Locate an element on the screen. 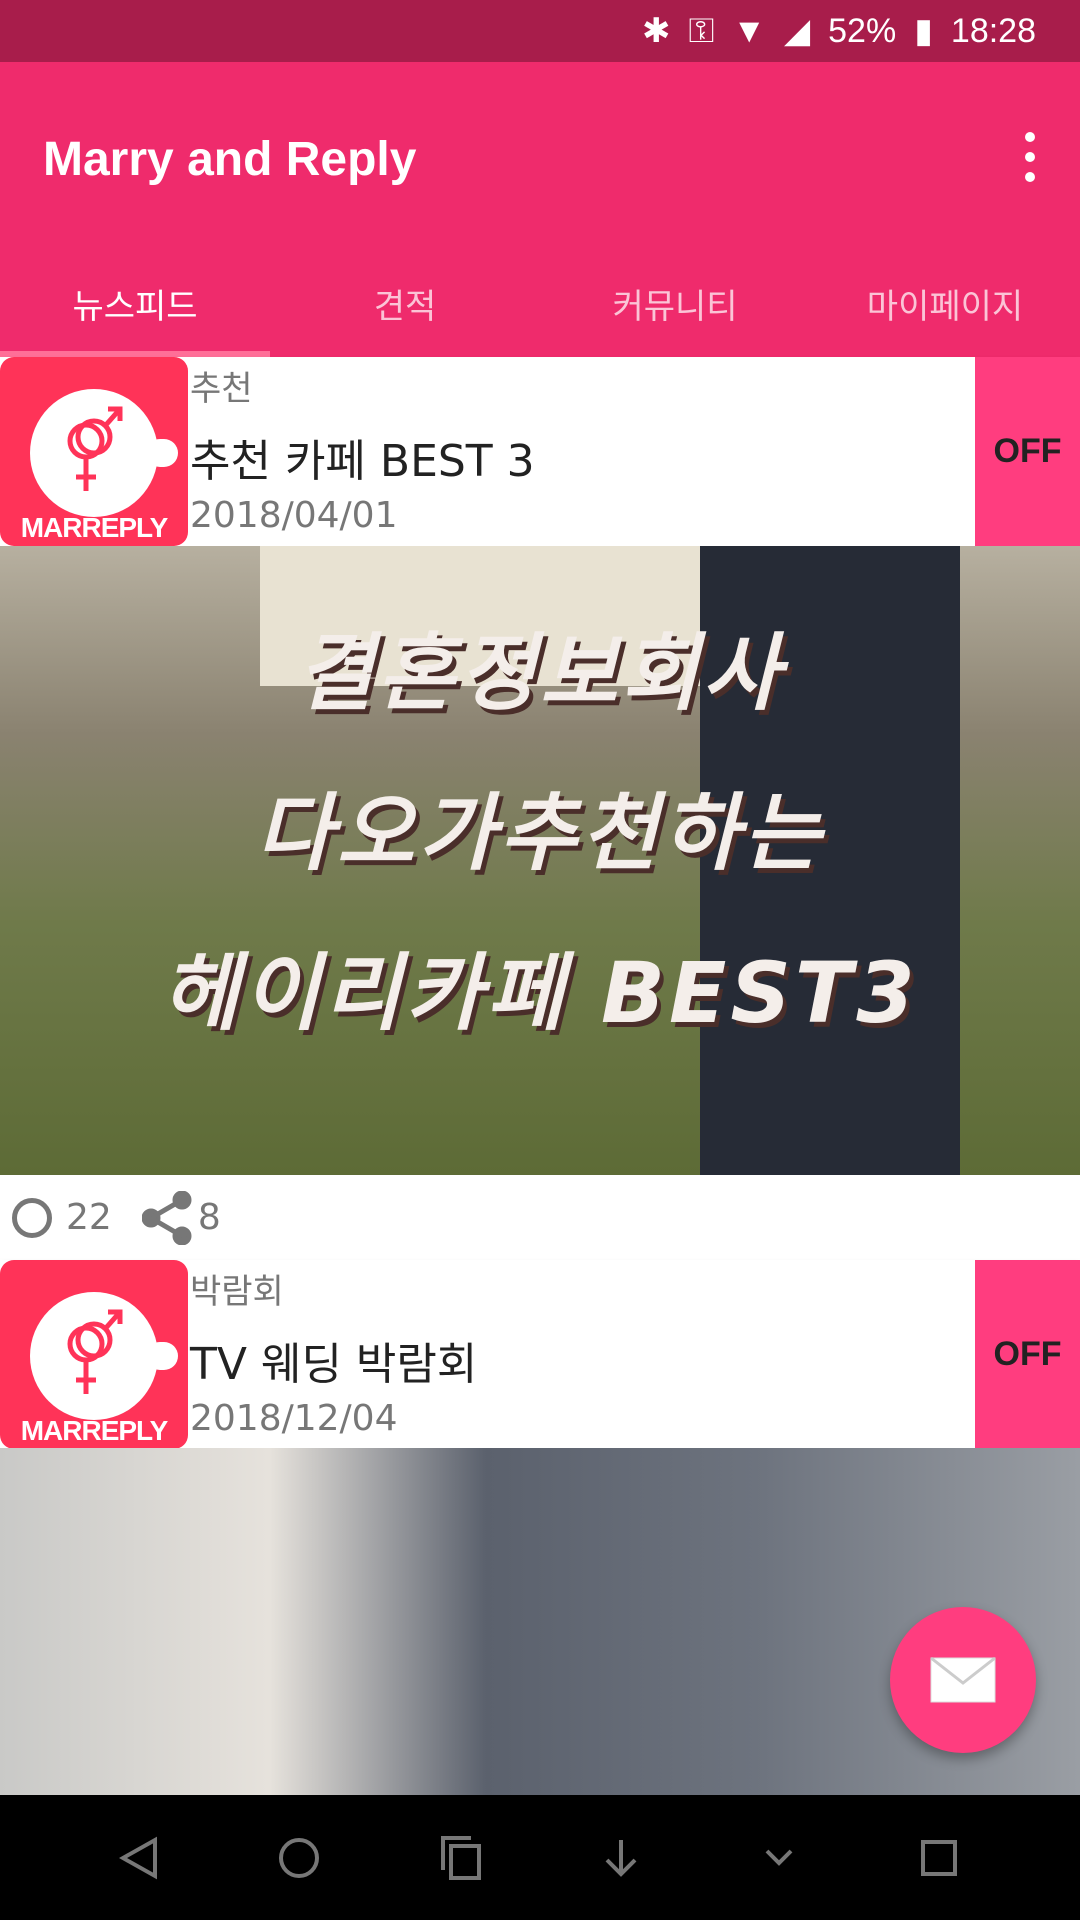 The width and height of the screenshot is (1080, 1920). feed-item-header: MARREPLY 박람회 TV 웨딩 박람회 2018/12/04 OFF is located at coordinates (540, 1354).